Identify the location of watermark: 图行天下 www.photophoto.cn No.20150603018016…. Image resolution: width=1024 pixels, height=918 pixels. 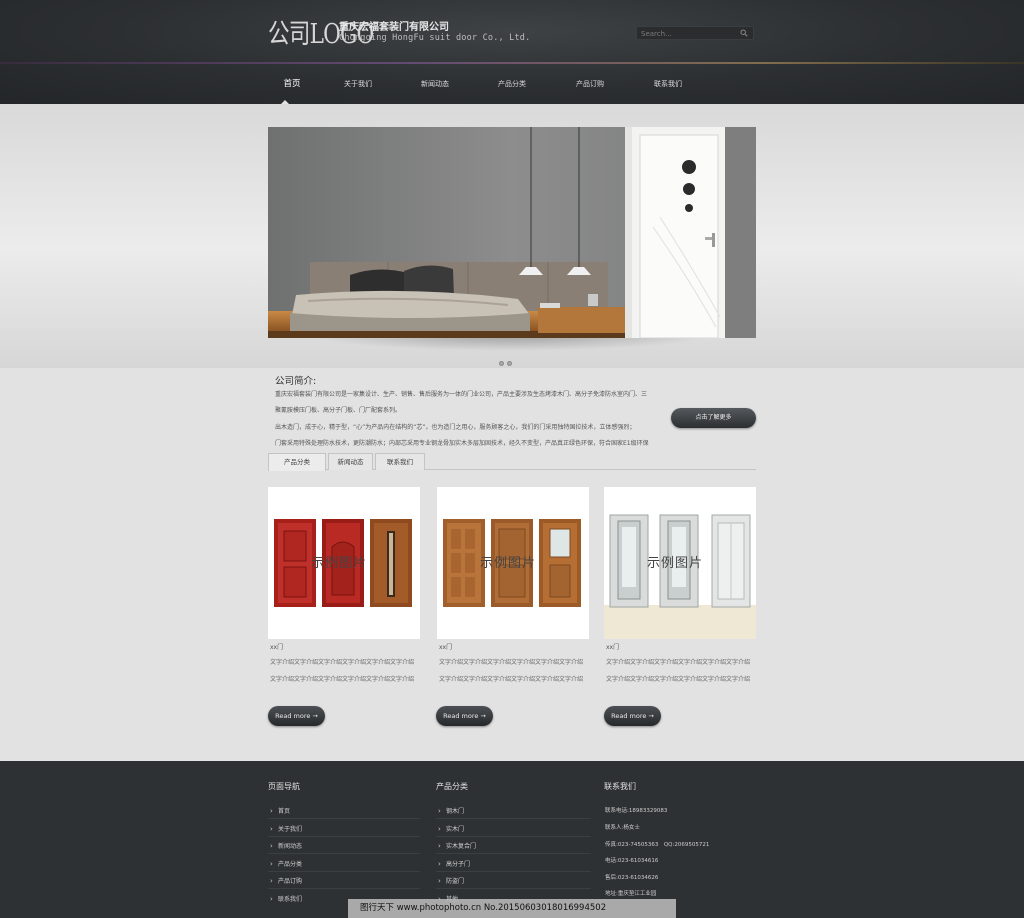
(512, 908).